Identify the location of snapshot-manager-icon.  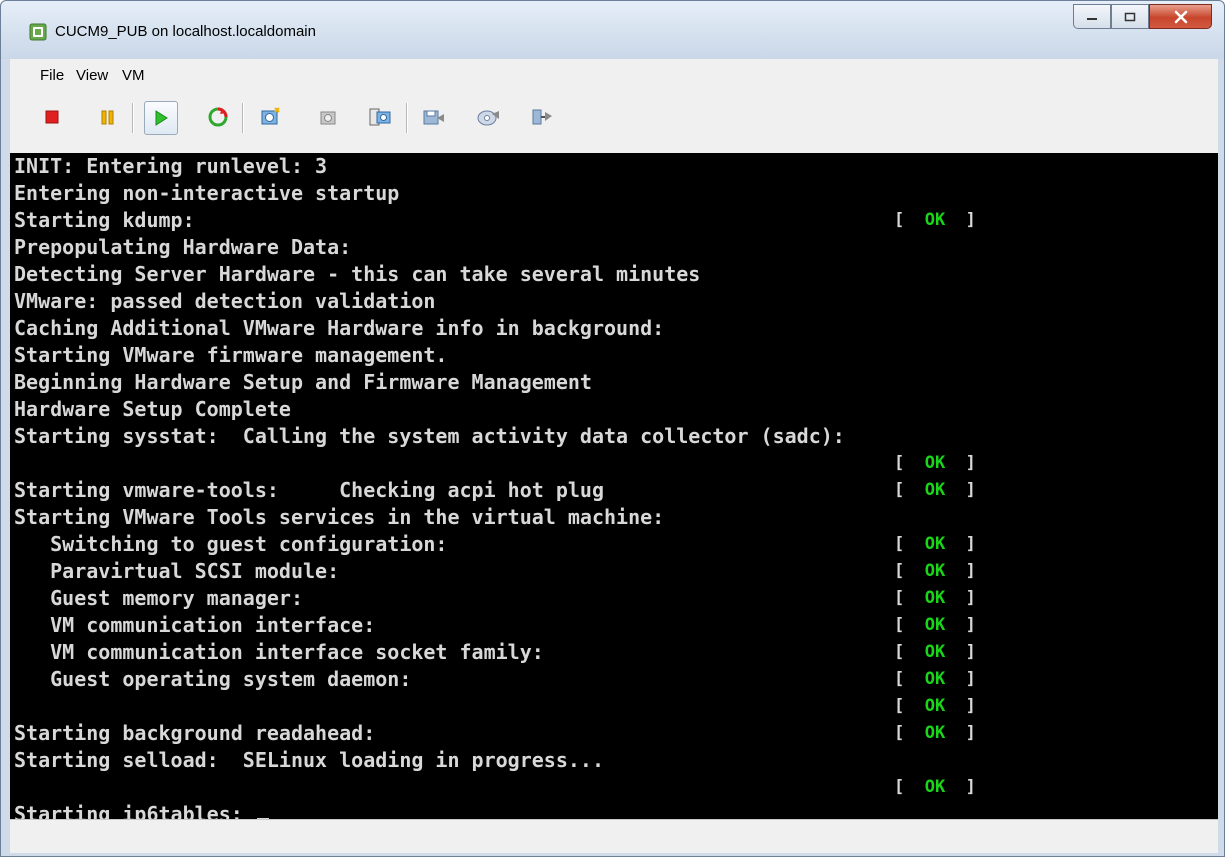
(380, 117).